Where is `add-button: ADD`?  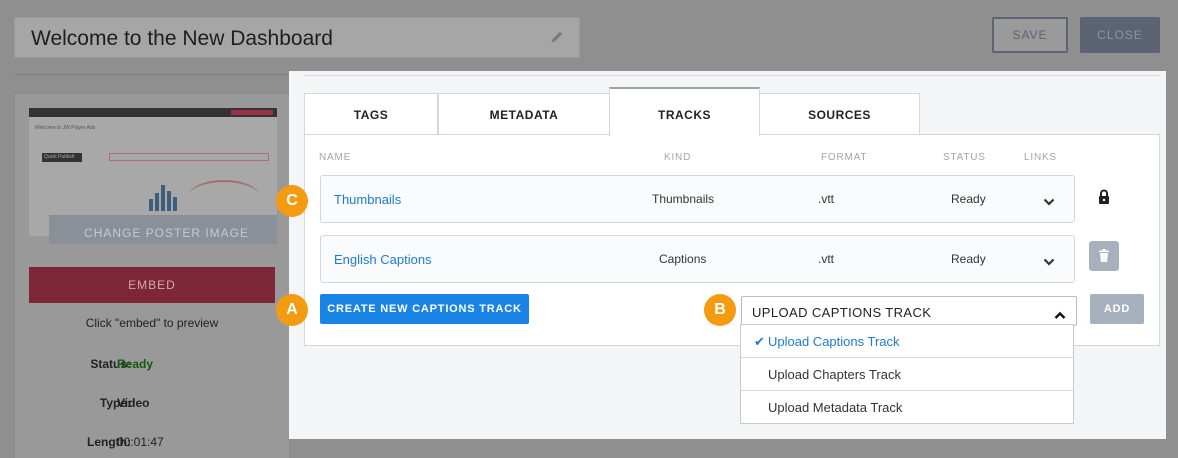
add-button: ADD is located at coordinates (1117, 309).